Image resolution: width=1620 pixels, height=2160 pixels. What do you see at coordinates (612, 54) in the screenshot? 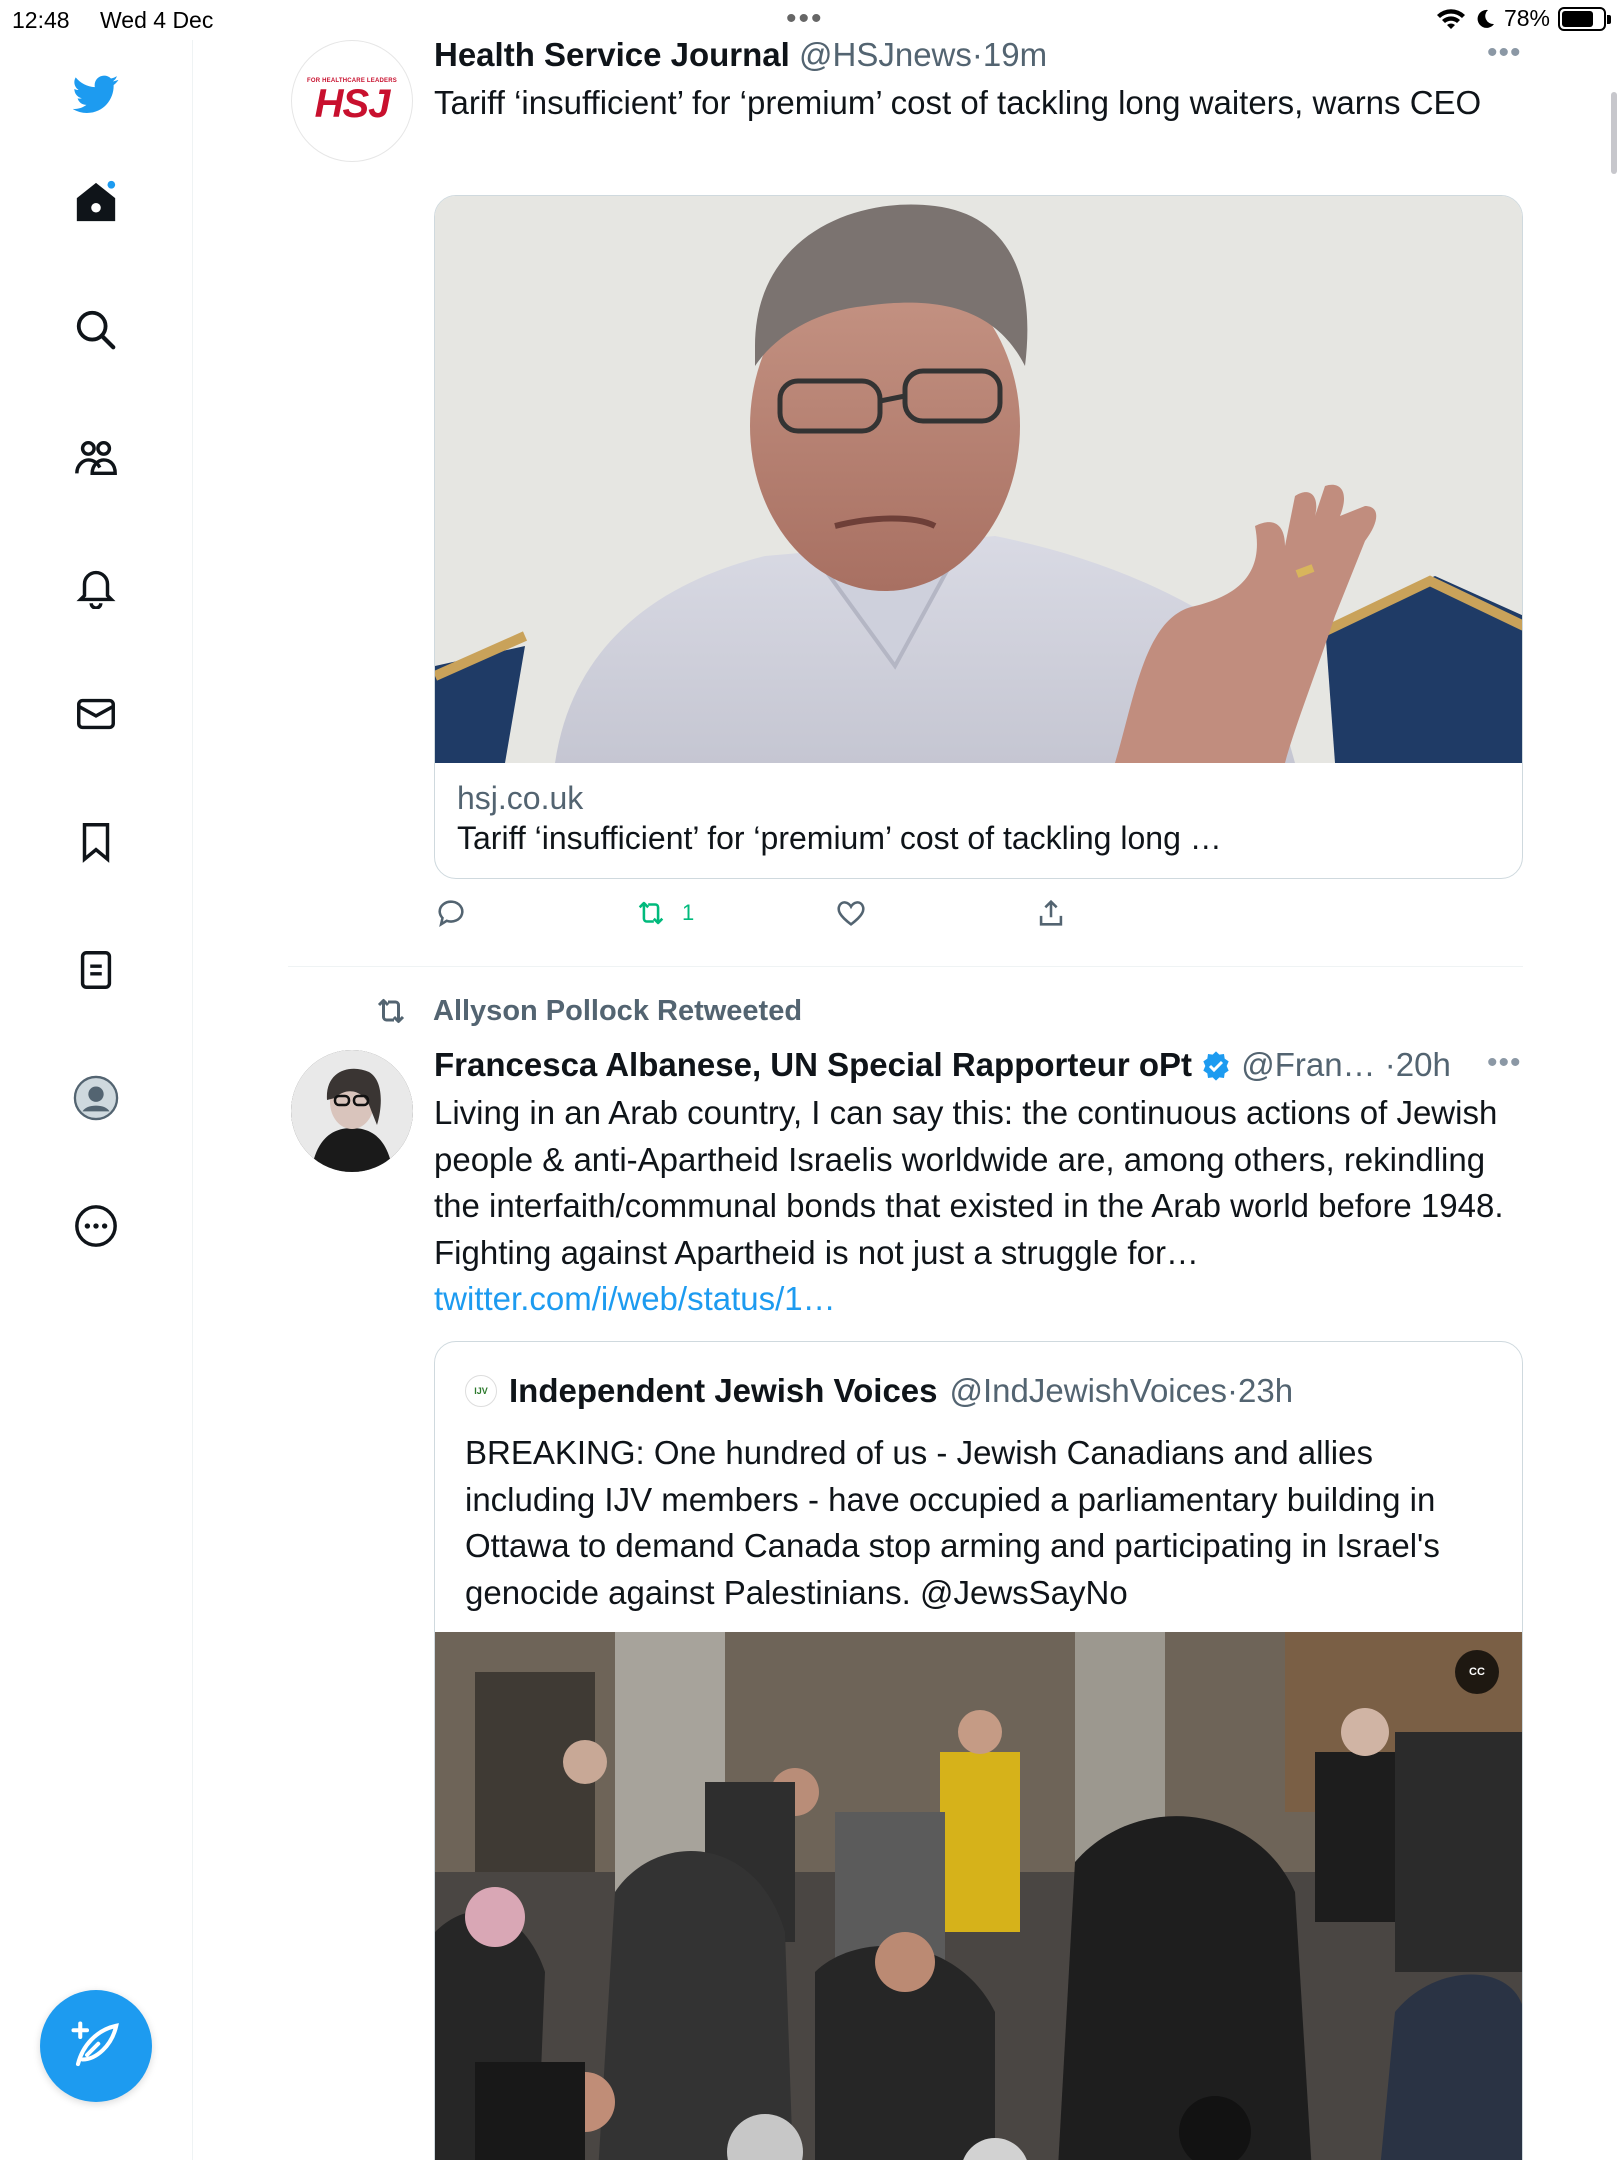
I see `display-name: Health Service Journal` at bounding box center [612, 54].